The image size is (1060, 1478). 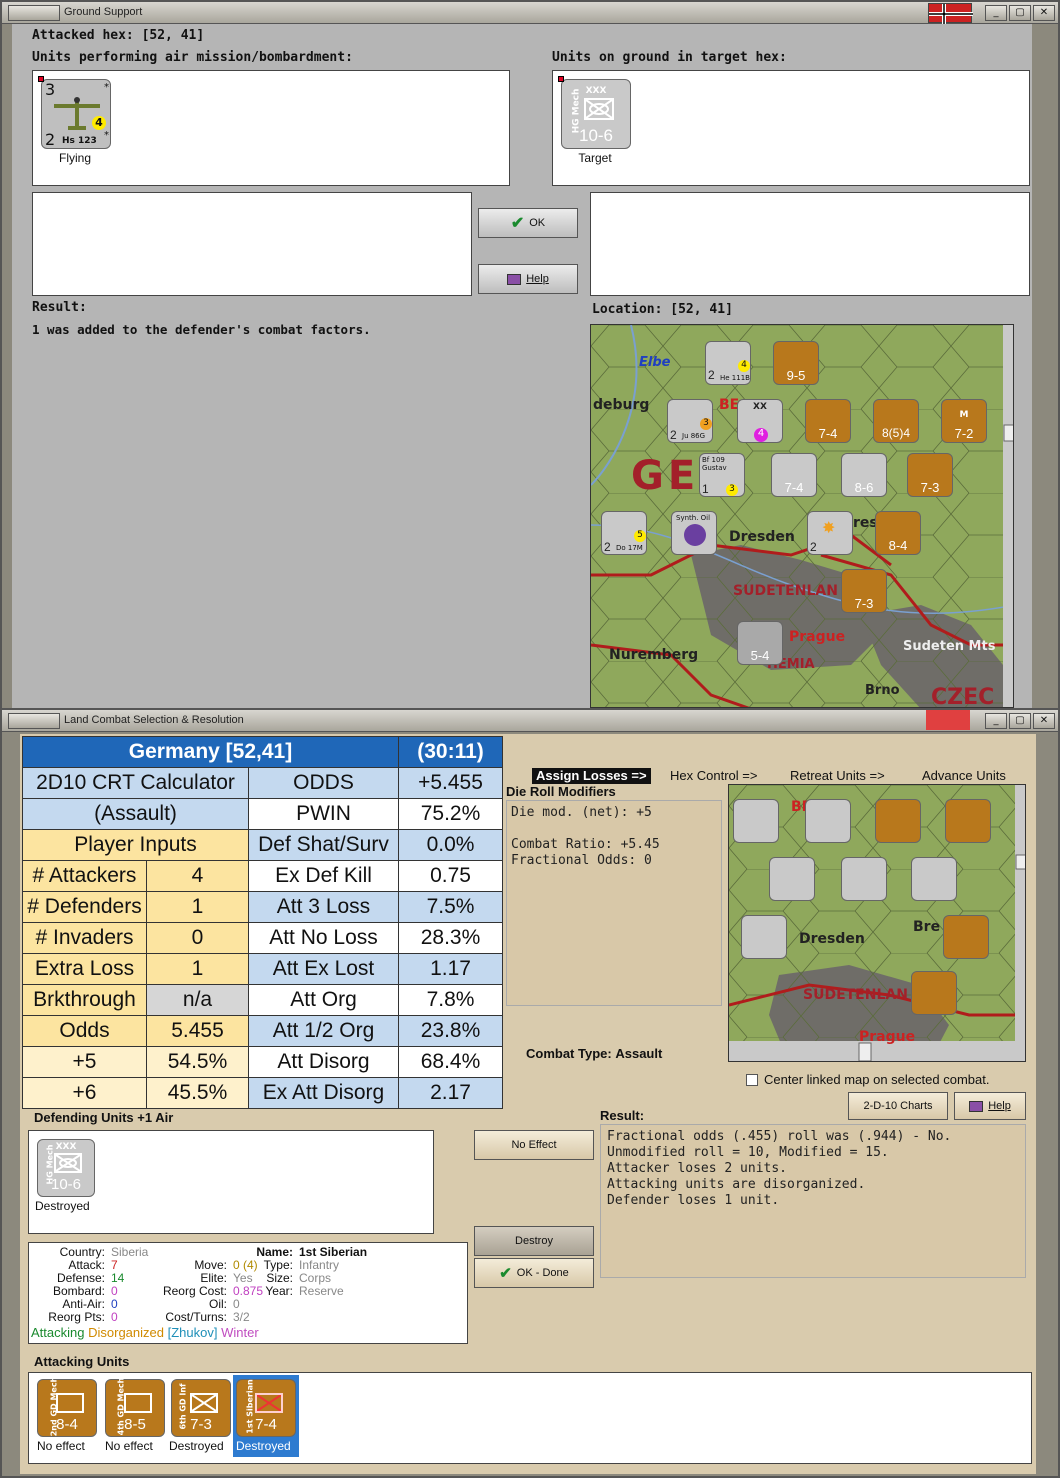 I want to click on map-unit-strength: 7-2, so click(x=964, y=433).